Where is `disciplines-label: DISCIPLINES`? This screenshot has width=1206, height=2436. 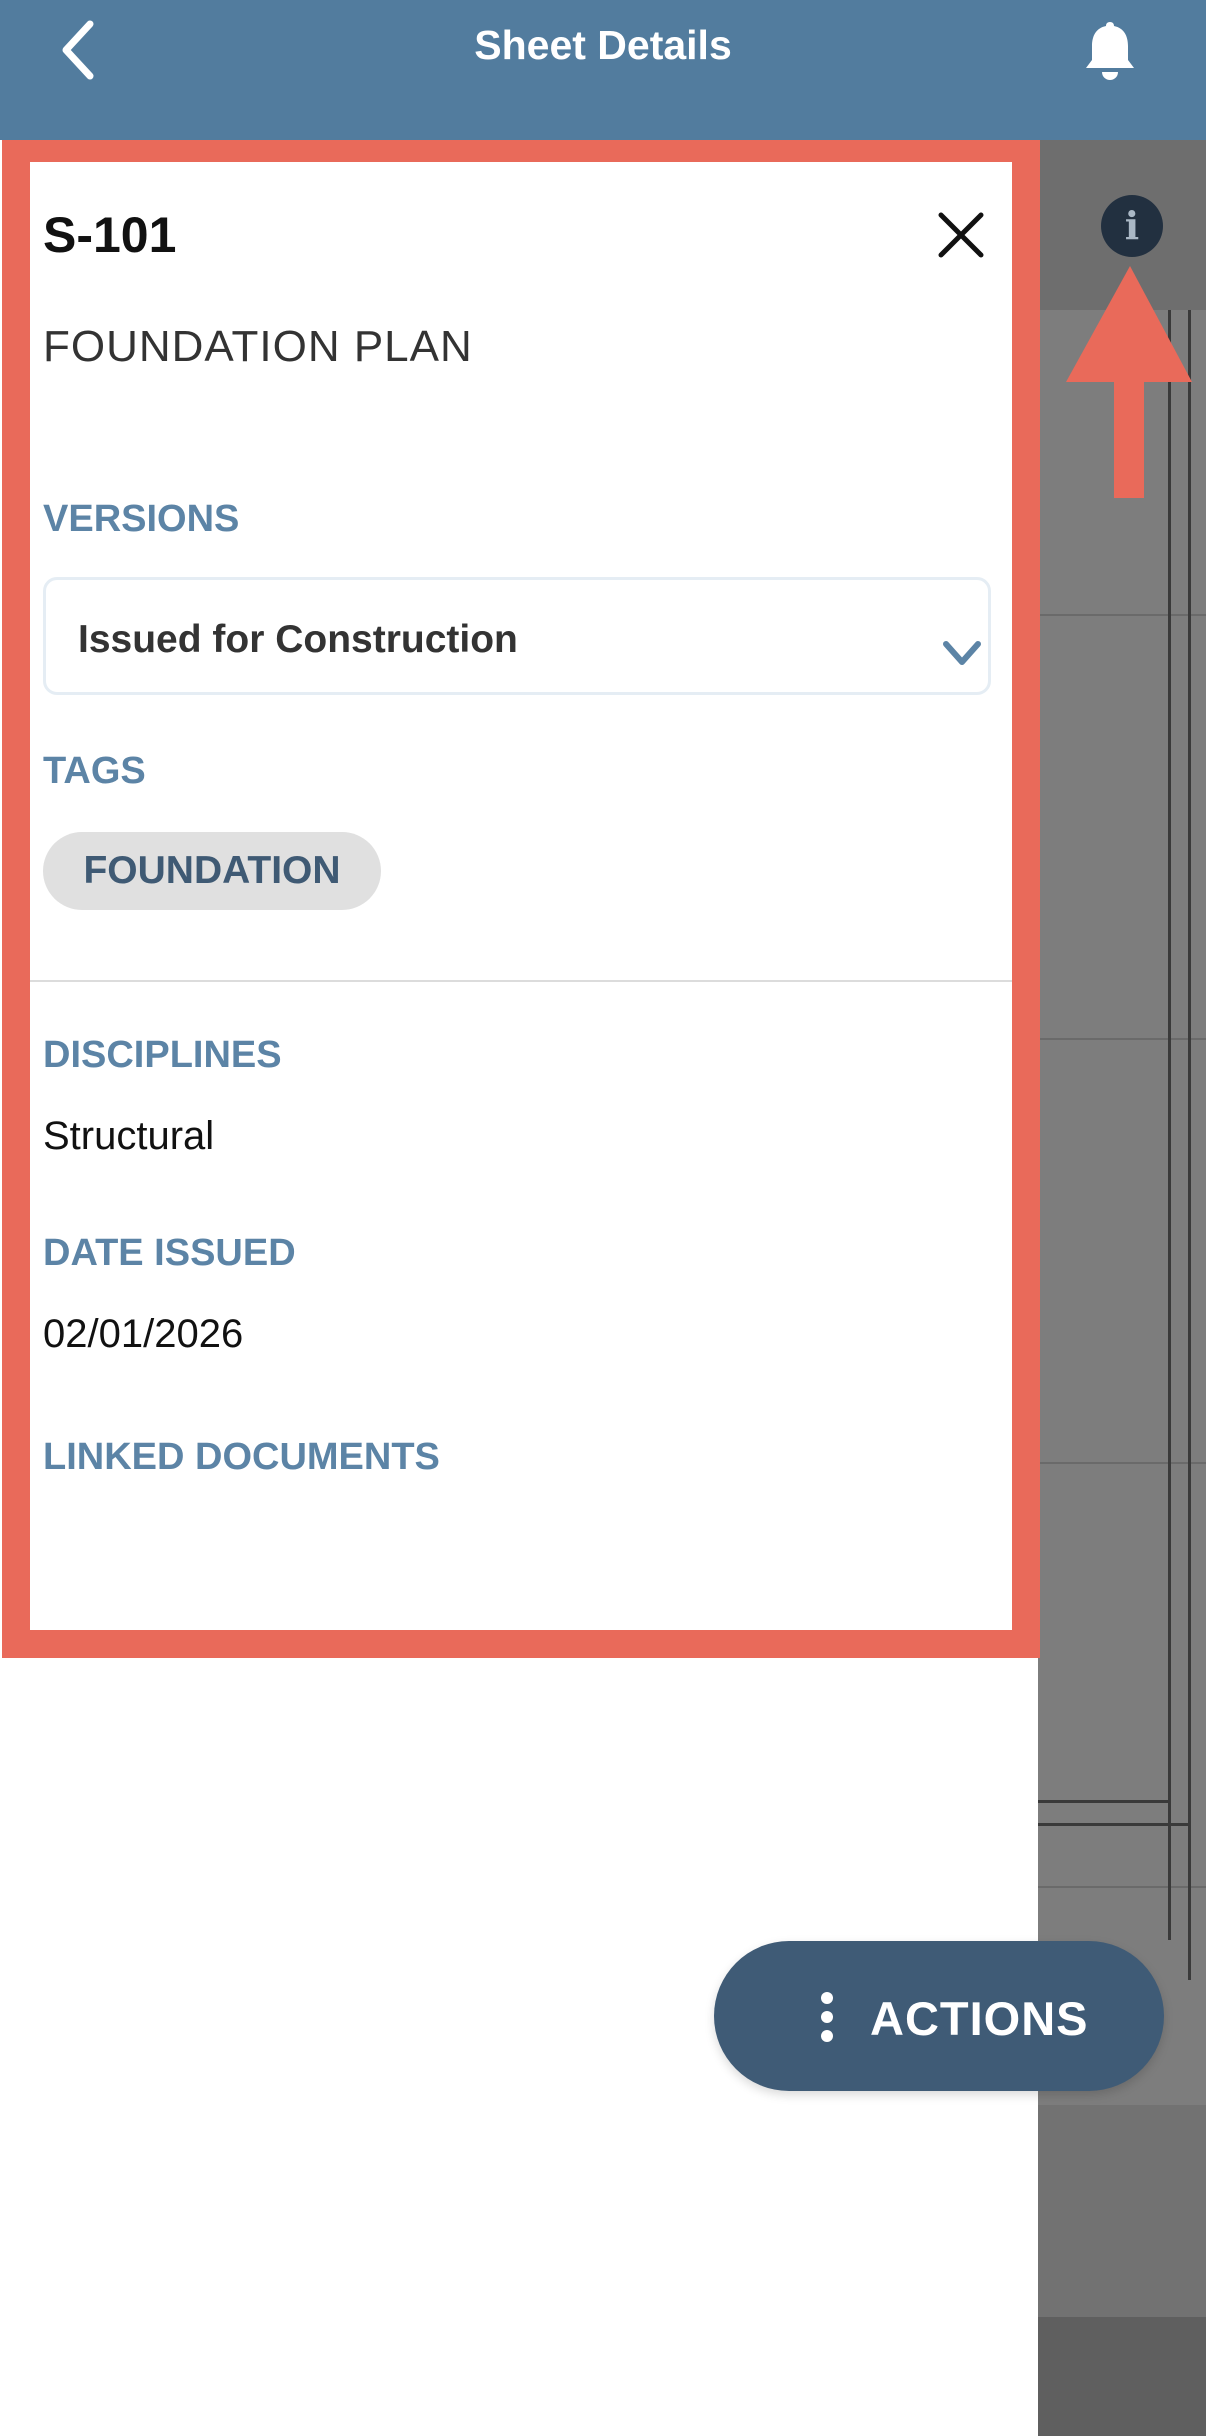 disciplines-label: DISCIPLINES is located at coordinates (162, 1055).